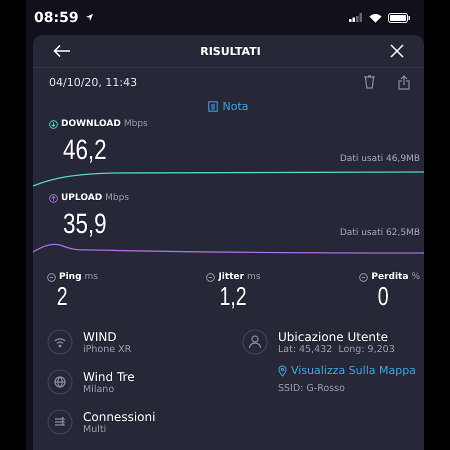  What do you see at coordinates (336, 349) in the screenshot?
I see `coordinates: Lat: 45,432 Long: 9,203` at bounding box center [336, 349].